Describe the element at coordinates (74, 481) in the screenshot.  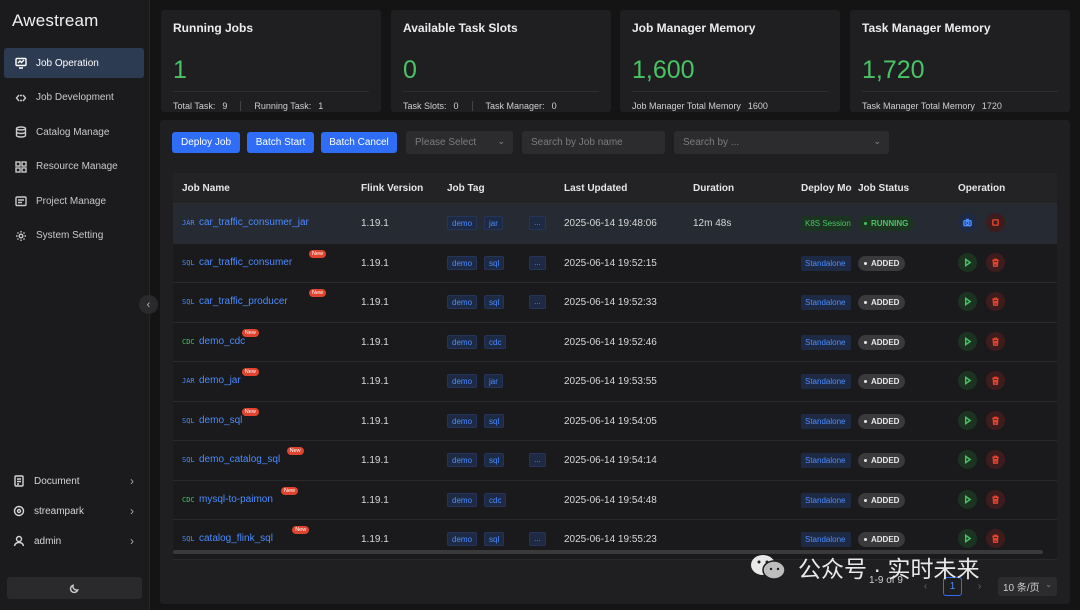
I see `sidebar-item-document: Document ›` at that location.